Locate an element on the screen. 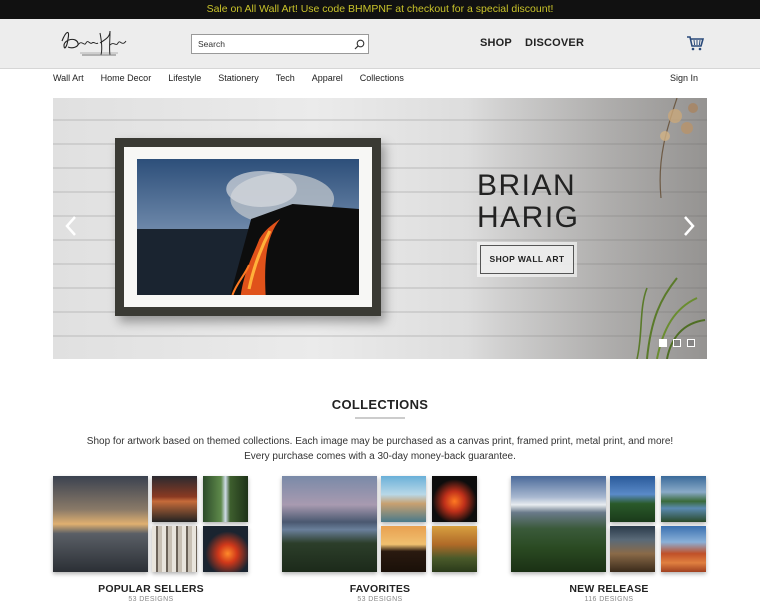 Image resolution: width=760 pixels, height=603 pixels. site-header: SHOP DISCOVER is located at coordinates (380, 44).